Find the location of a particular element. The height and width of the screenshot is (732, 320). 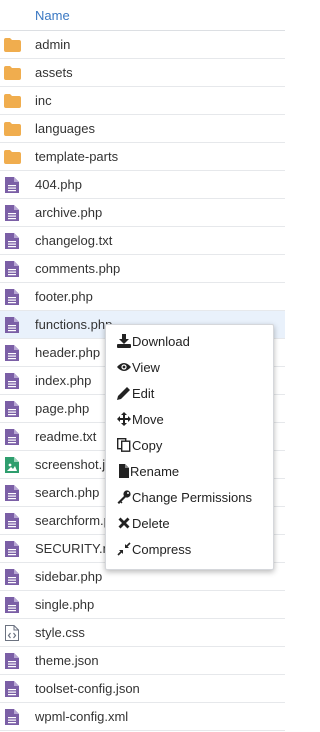

context-menu-item-edit: Edit is located at coordinates (189, 393).